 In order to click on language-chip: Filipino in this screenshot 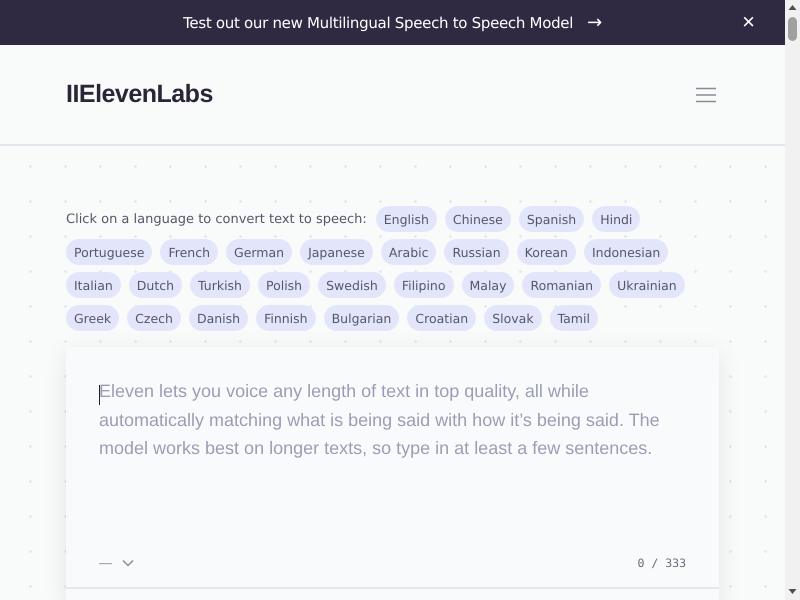, I will do `click(424, 285)`.